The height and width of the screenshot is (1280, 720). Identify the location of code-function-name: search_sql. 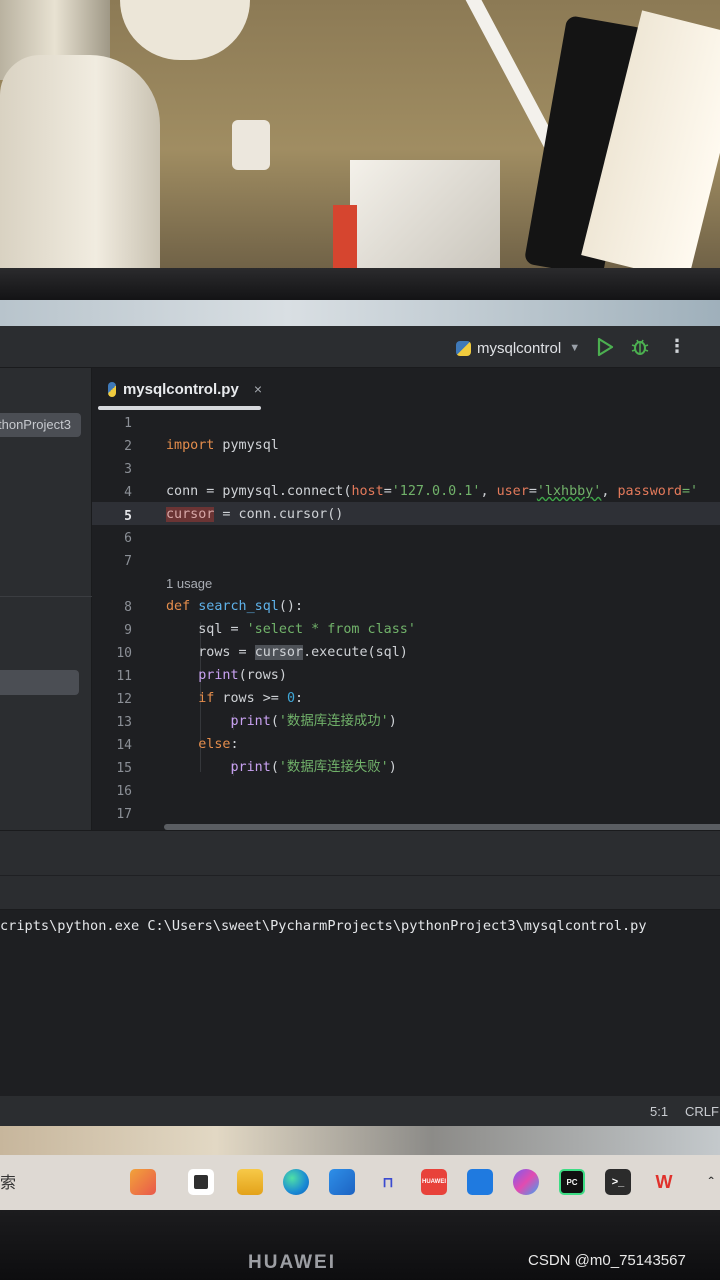
(238, 606).